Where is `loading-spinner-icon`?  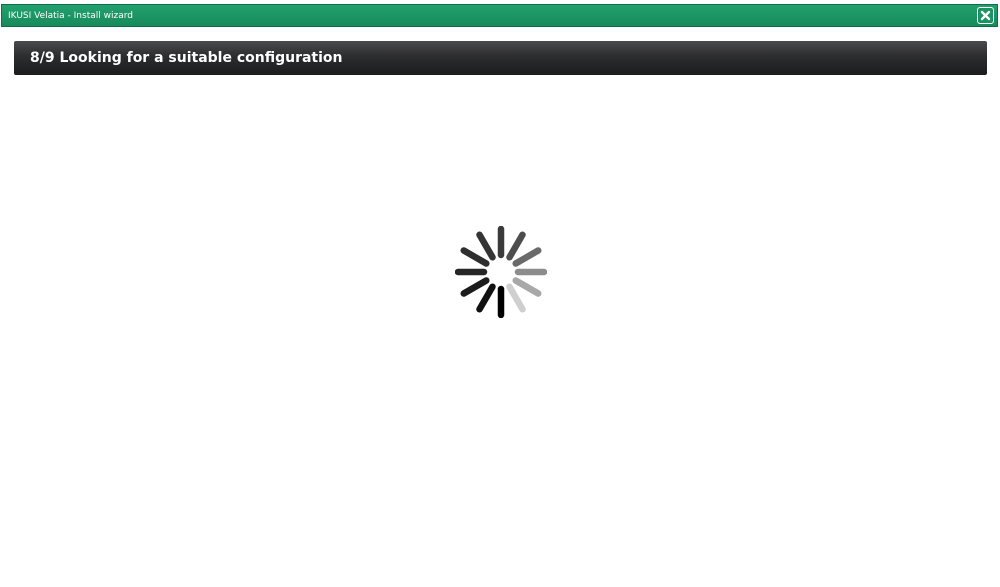
loading-spinner-icon is located at coordinates (501, 272).